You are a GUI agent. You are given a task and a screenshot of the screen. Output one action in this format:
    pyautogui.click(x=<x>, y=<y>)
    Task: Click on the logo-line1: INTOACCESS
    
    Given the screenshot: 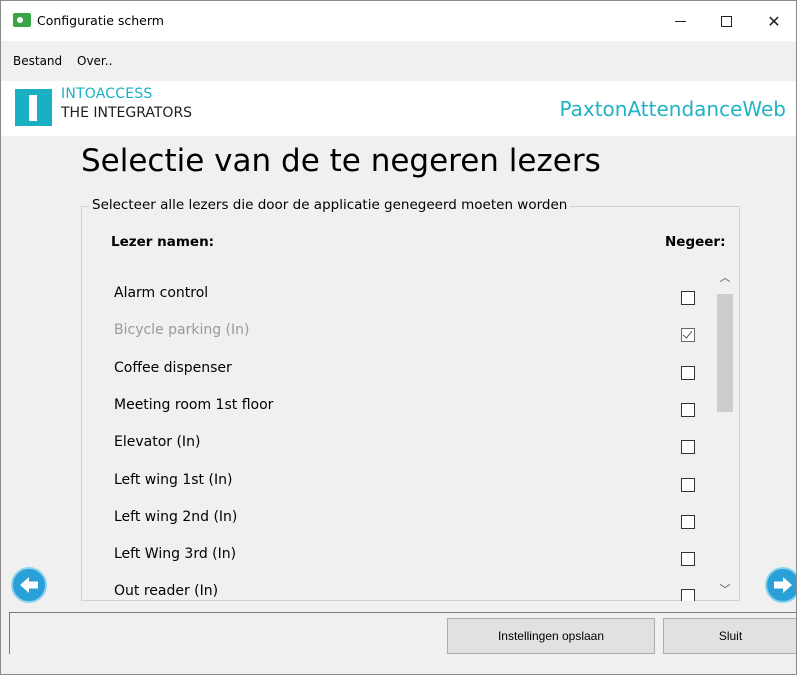 What is the action you would take?
    pyautogui.click(x=107, y=94)
    